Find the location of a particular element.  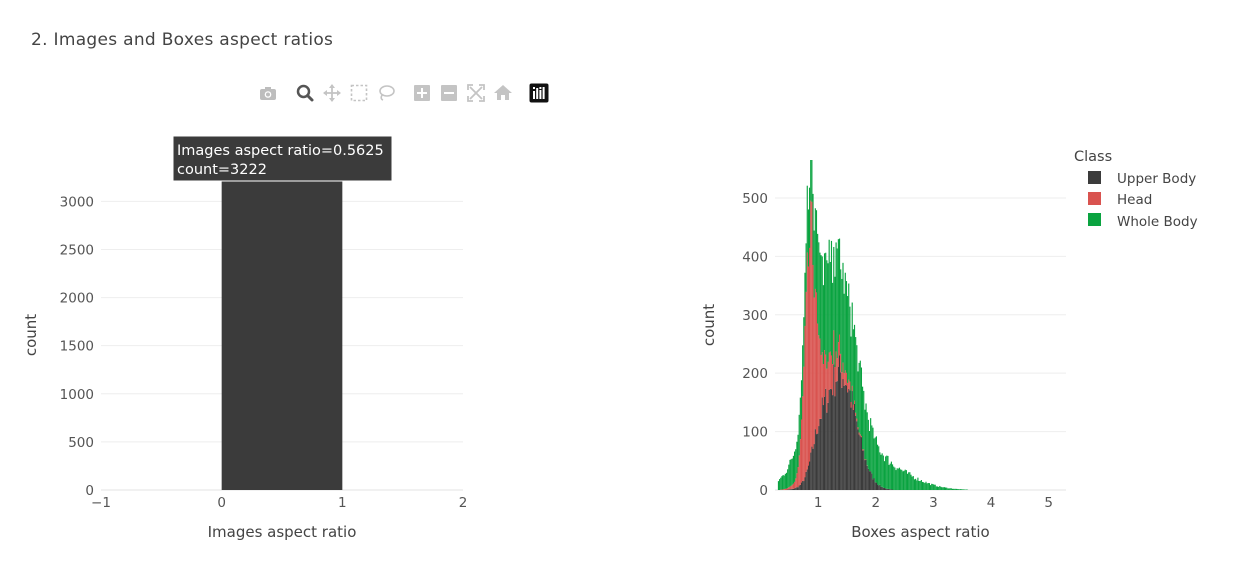

legend-item-head: Head is located at coordinates (1120, 200).